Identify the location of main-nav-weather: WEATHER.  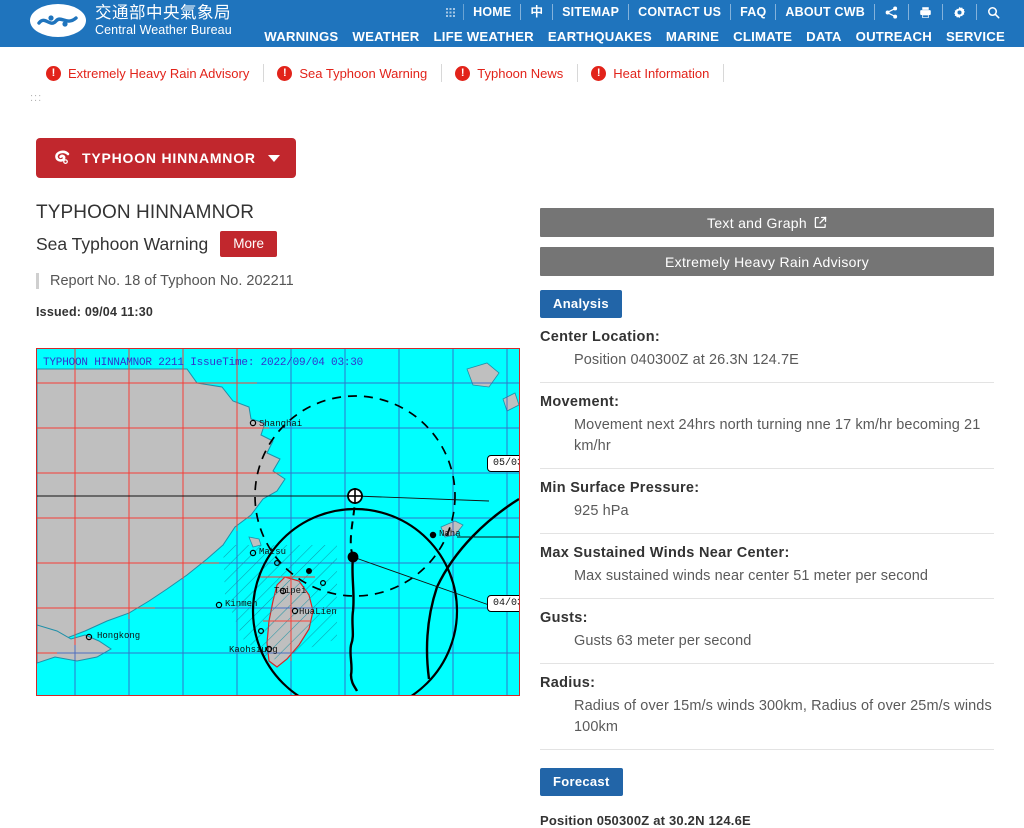
(385, 36).